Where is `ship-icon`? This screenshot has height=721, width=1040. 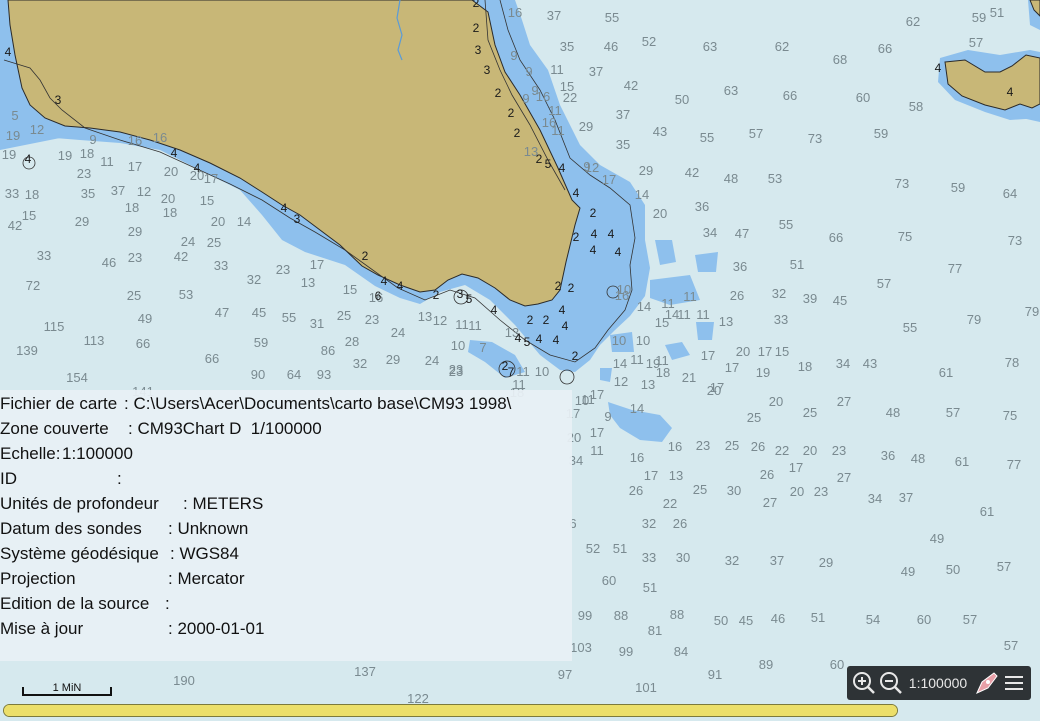
ship-icon is located at coordinates (986, 683).